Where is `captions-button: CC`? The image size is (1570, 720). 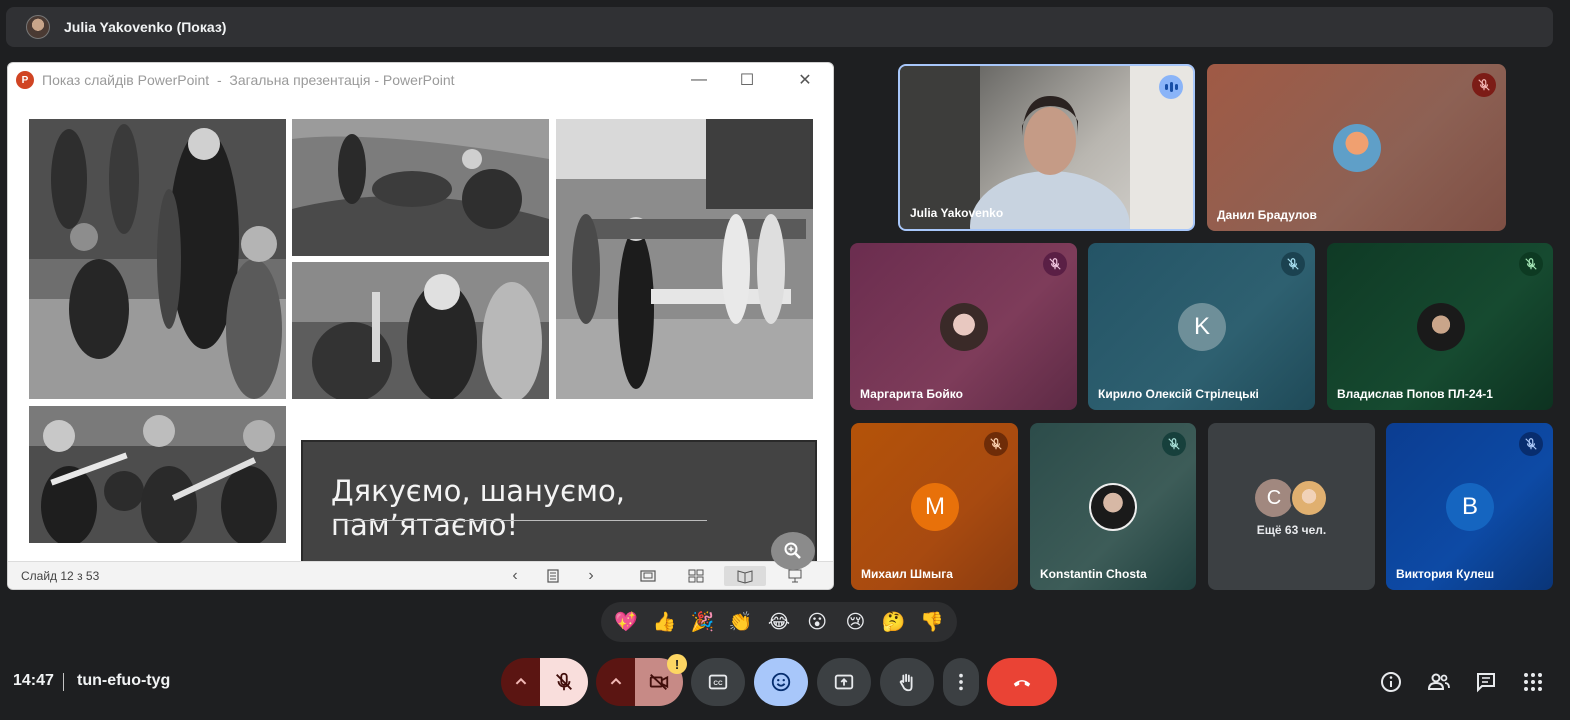
captions-button: CC is located at coordinates (718, 682).